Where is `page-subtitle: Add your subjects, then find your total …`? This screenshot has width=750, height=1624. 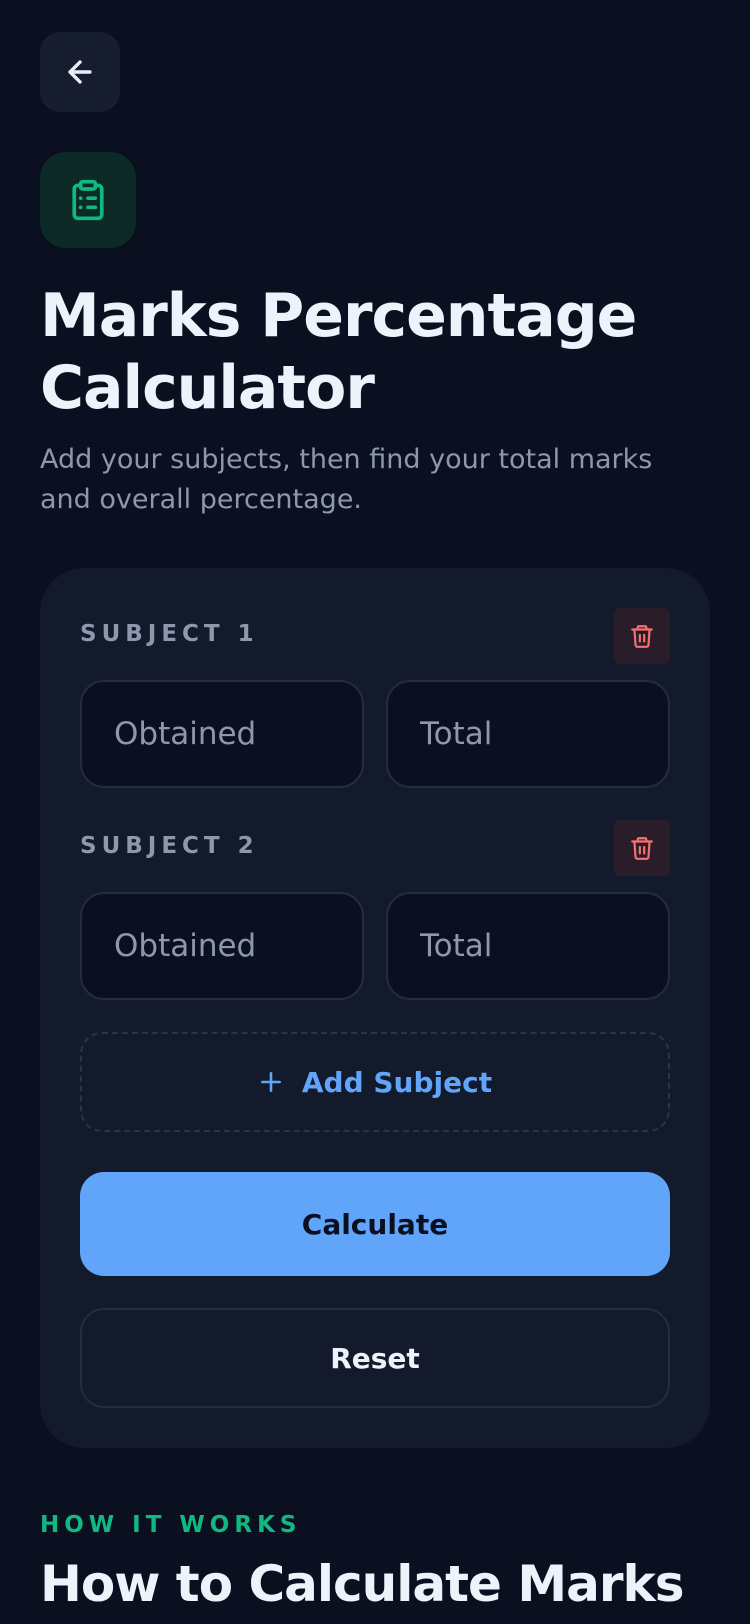 page-subtitle: Add your subjects, then find your total … is located at coordinates (346, 479).